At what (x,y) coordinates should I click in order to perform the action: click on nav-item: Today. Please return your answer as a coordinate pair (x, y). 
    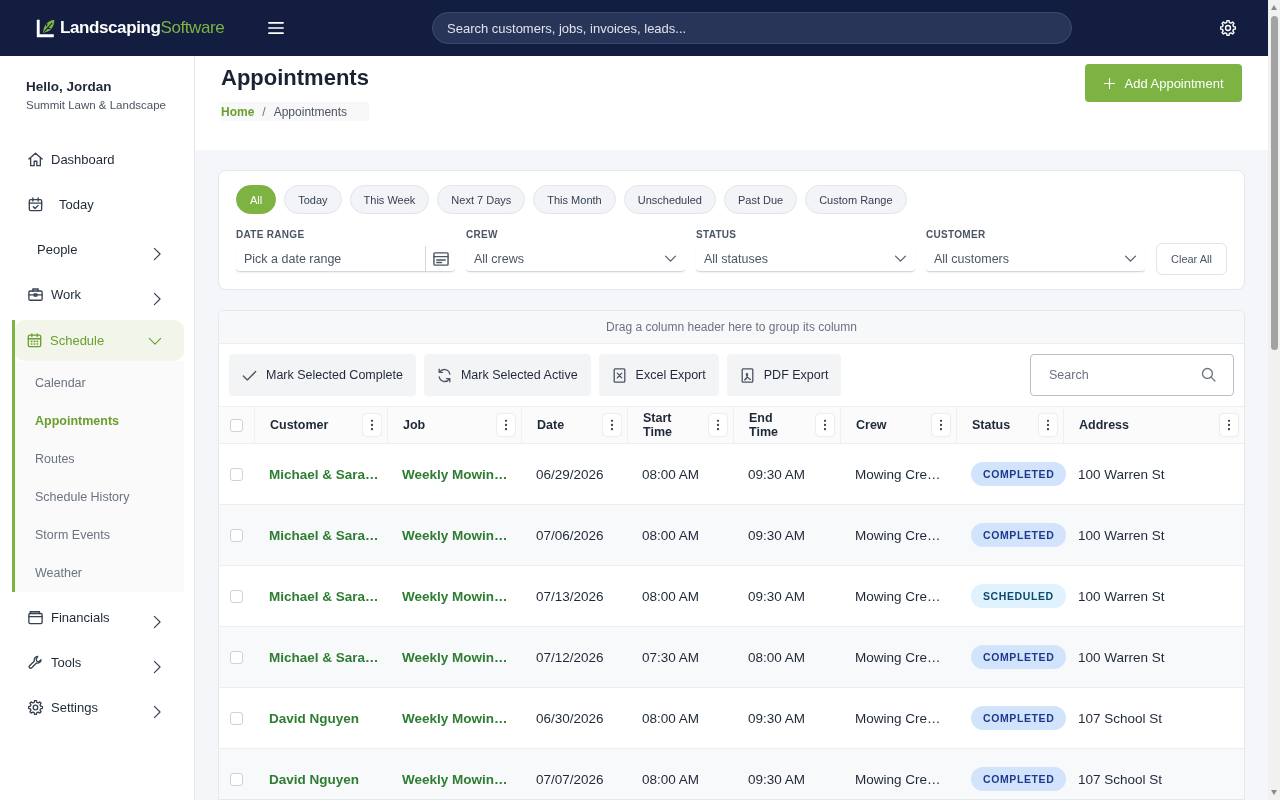
    Looking at the image, I should click on (92, 204).